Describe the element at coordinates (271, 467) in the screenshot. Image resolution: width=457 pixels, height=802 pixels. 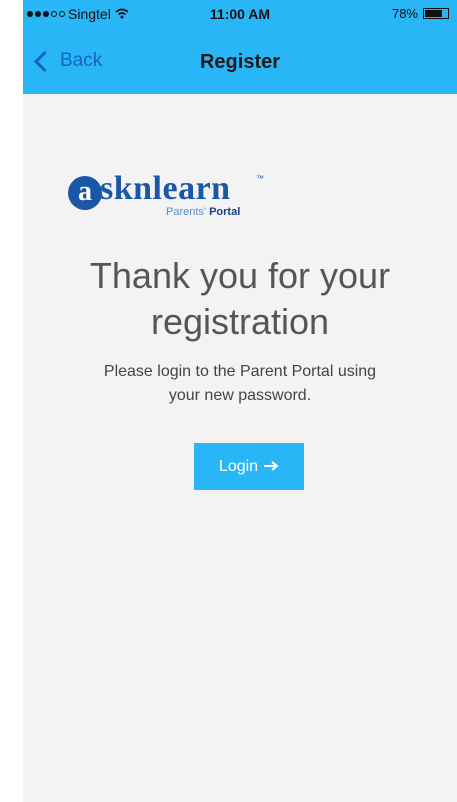
I see `arrow-right-icon` at that location.